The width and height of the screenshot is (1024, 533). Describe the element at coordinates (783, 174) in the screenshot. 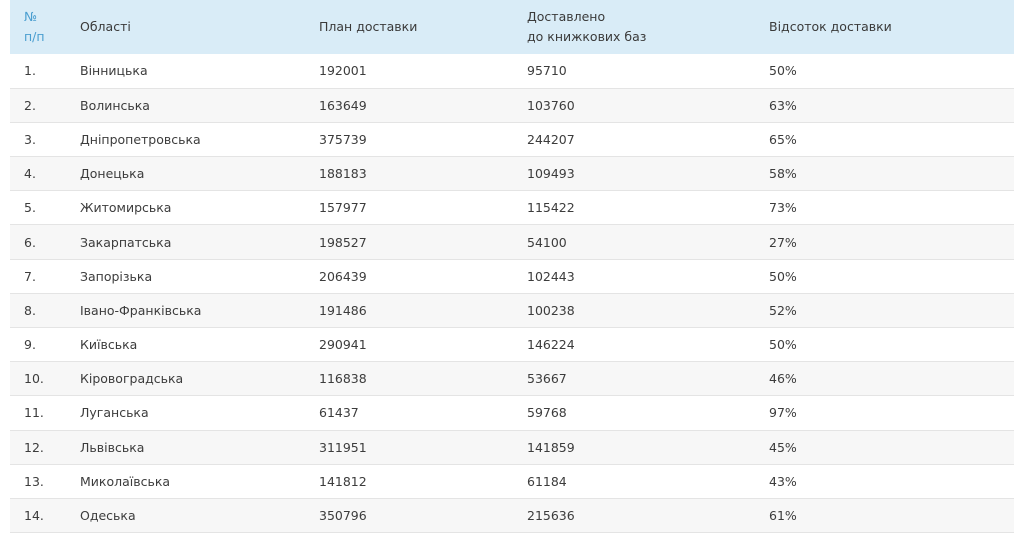

I see `cell-percent: 58%` at that location.